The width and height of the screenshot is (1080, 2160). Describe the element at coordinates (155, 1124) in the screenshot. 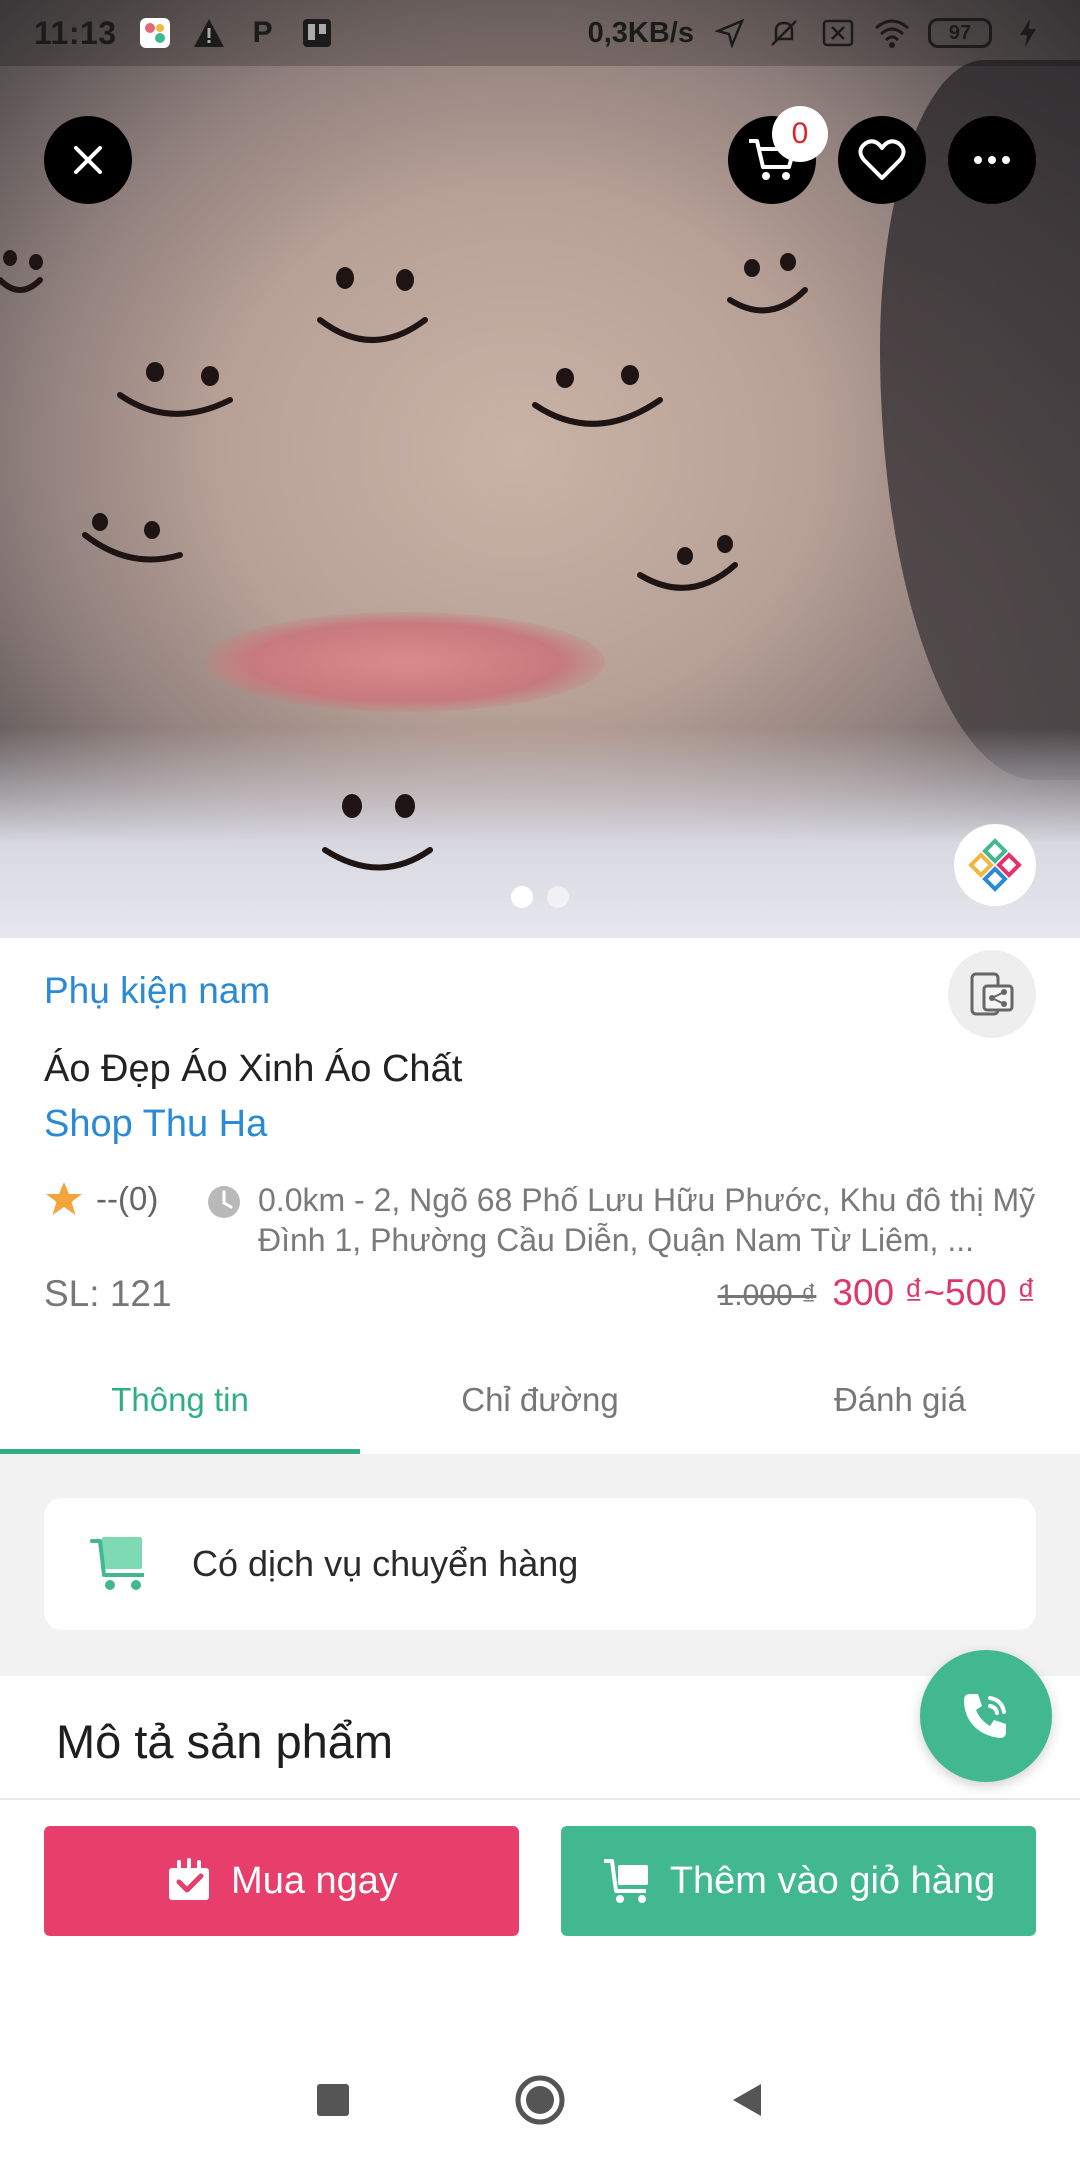

I see `shop-name-link: Shop Thu Ha` at that location.